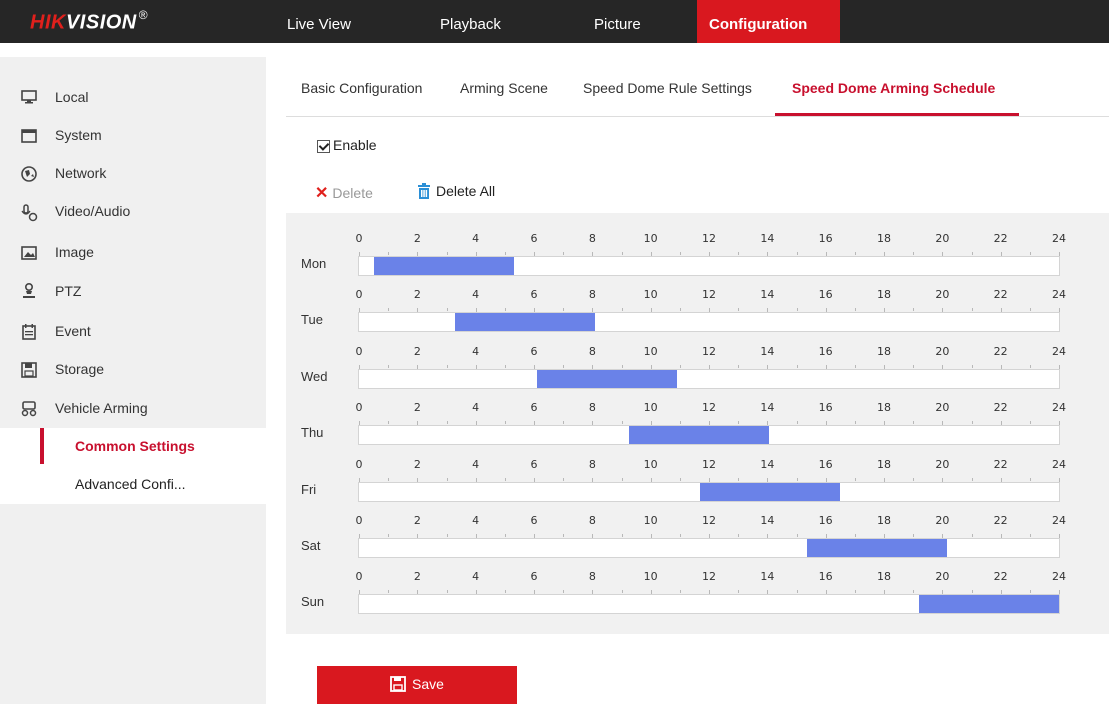 This screenshot has height=704, width=1109. I want to click on tab-speed-dome-rule-settings: Speed Dome Rule Settings, so click(667, 88).